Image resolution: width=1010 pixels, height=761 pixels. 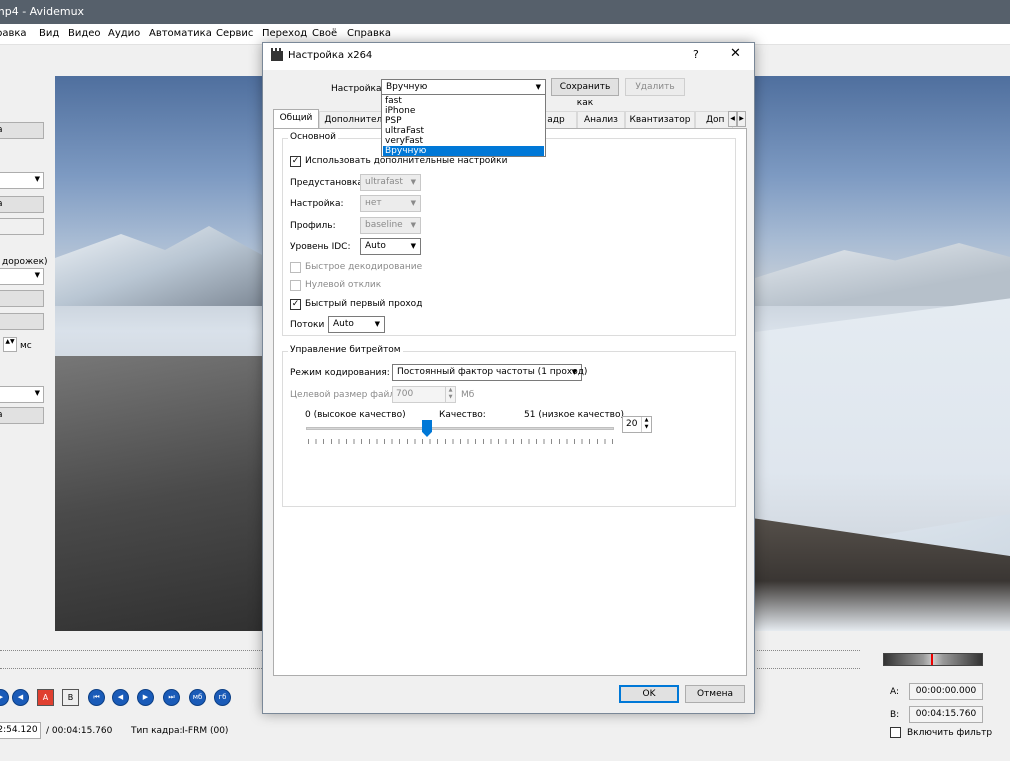 I want to click on video-config-button: а, so click(x=22, y=130).